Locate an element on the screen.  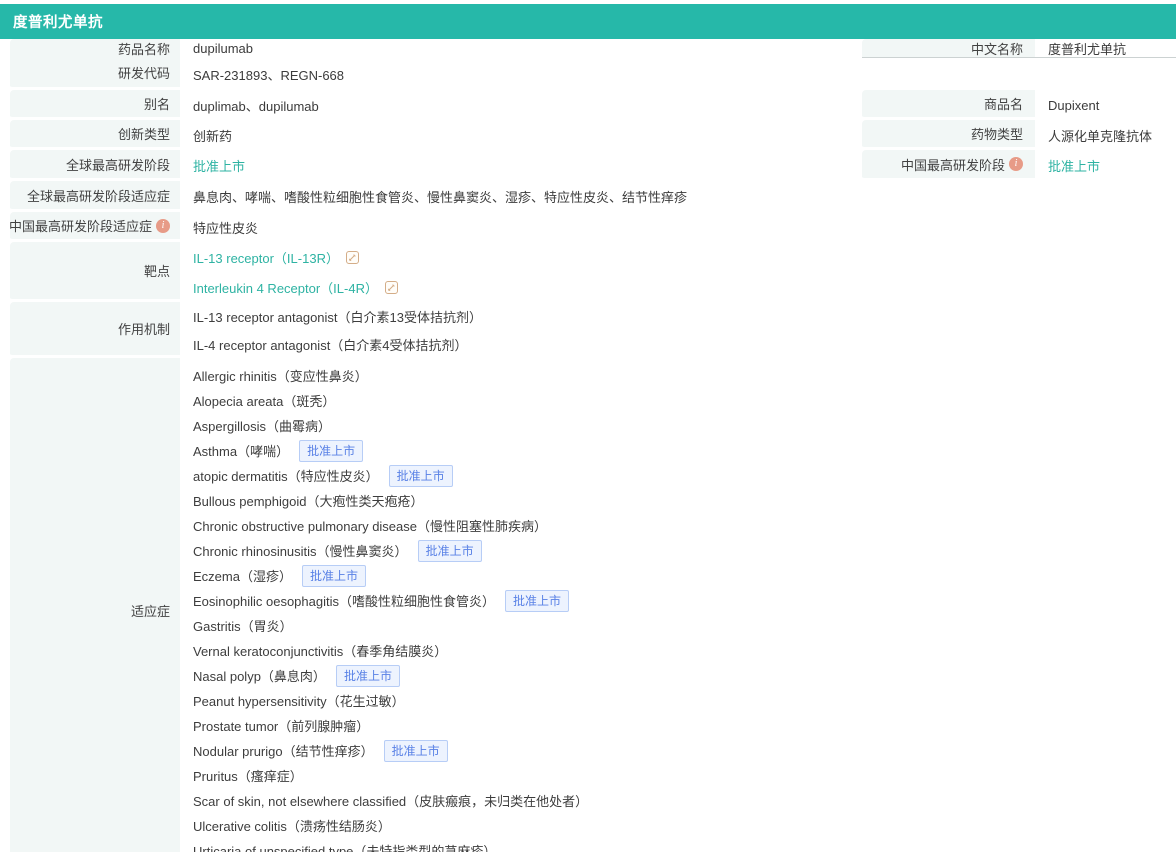
page-title: 度普利尤单抗 is located at coordinates (58, 23).